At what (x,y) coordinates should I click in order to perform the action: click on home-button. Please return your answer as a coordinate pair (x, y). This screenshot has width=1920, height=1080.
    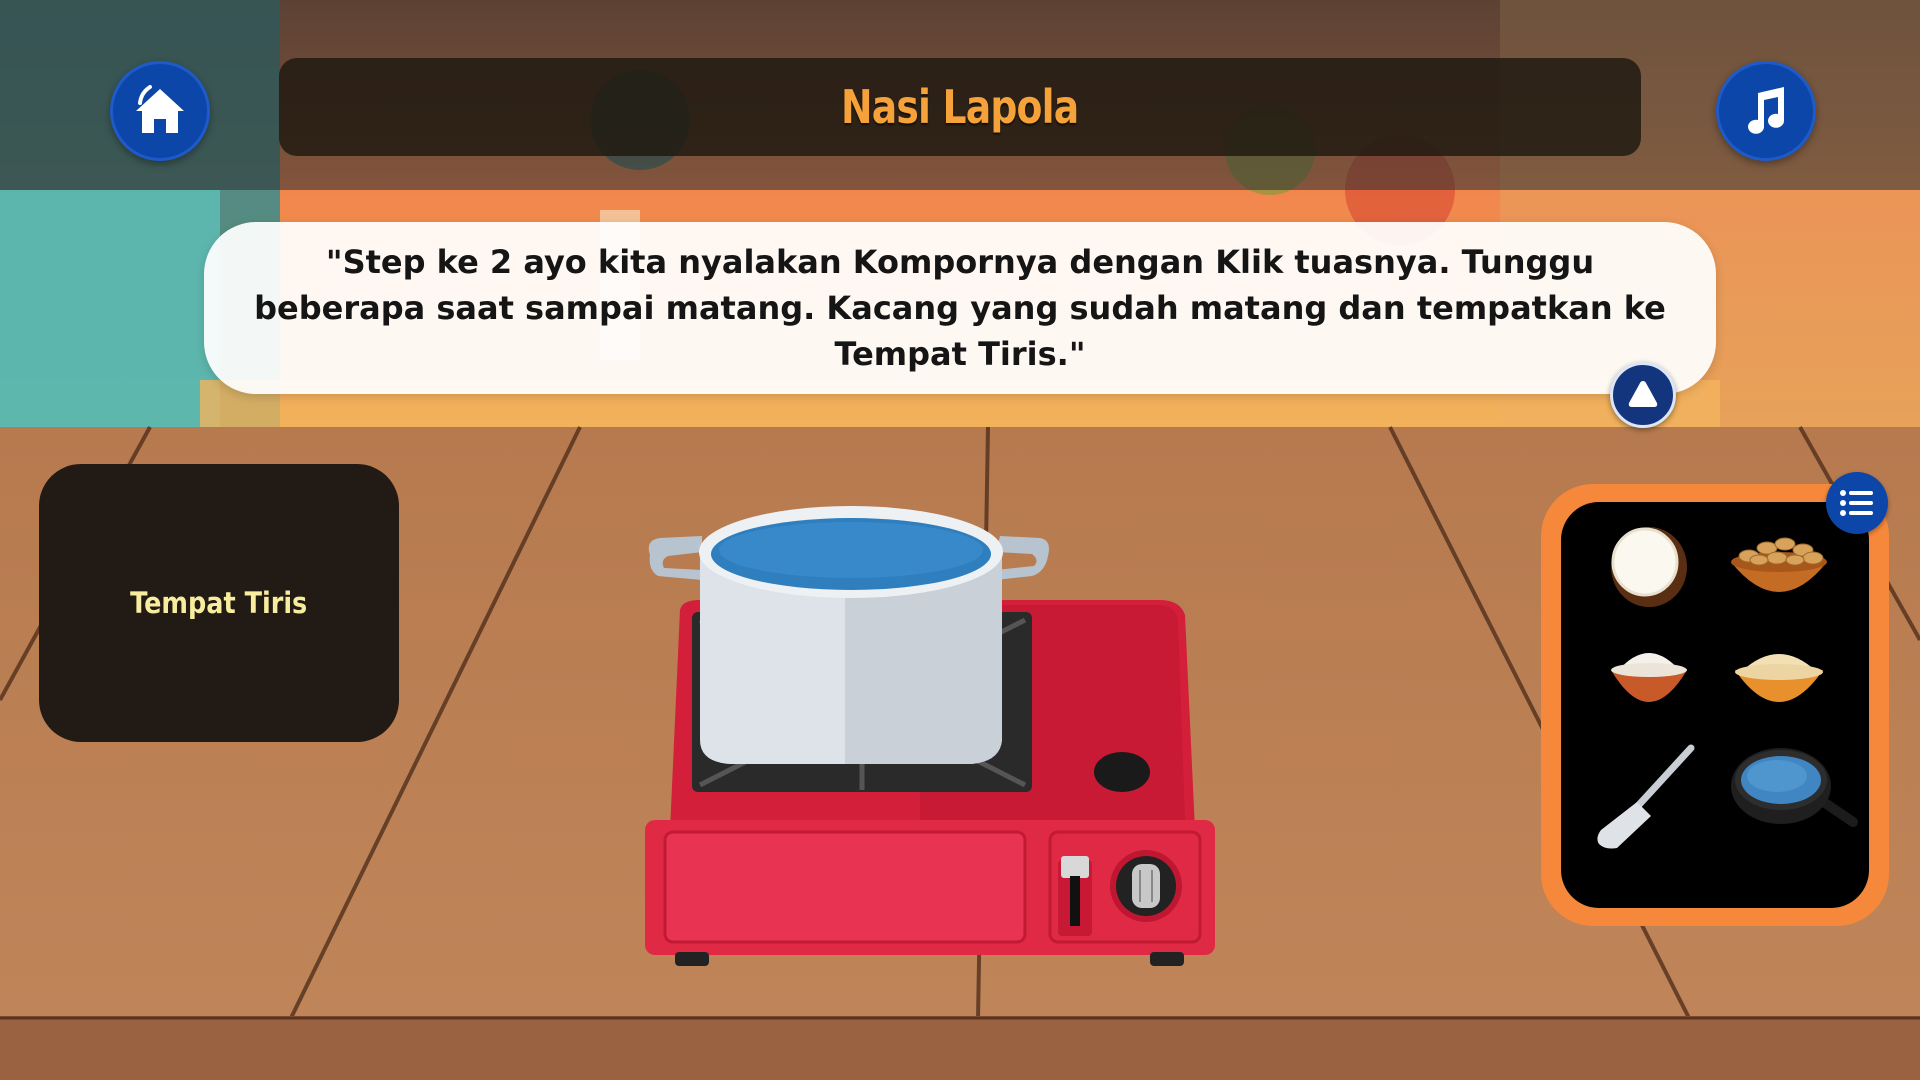
    Looking at the image, I should click on (160, 111).